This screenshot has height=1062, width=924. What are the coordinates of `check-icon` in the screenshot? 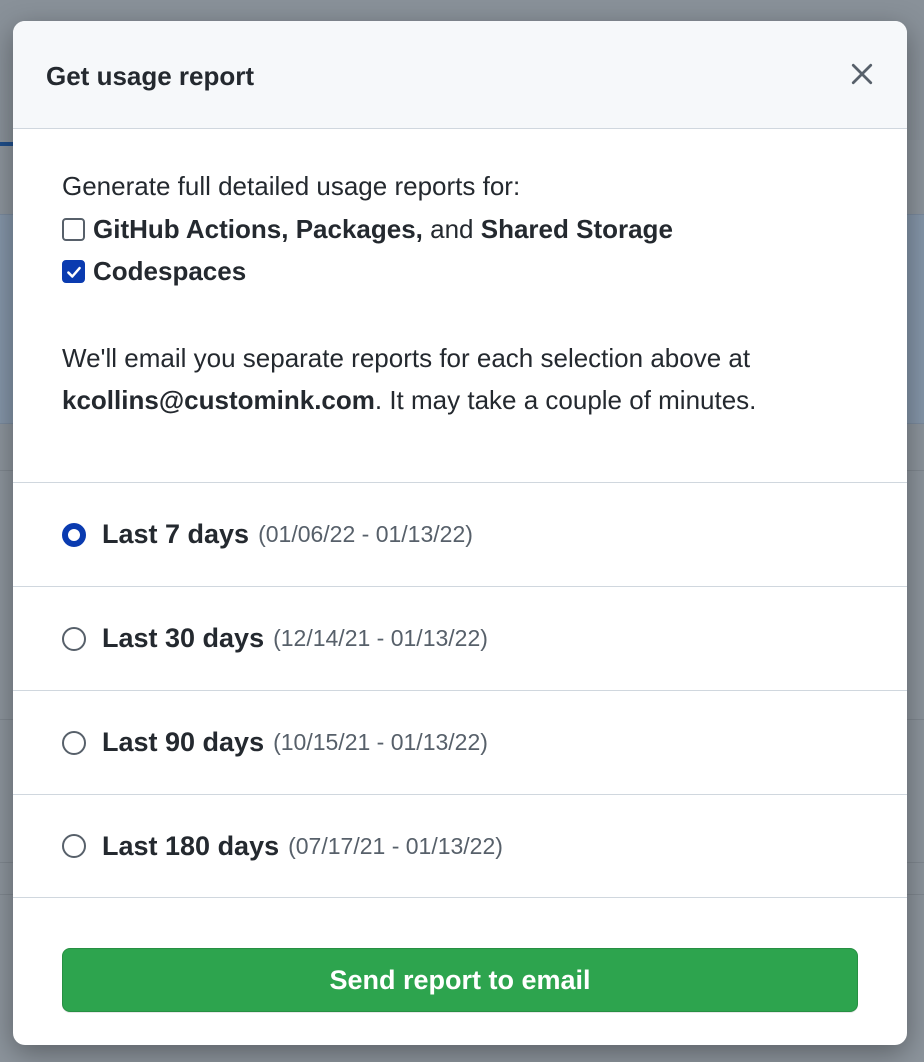 It's located at (74, 272).